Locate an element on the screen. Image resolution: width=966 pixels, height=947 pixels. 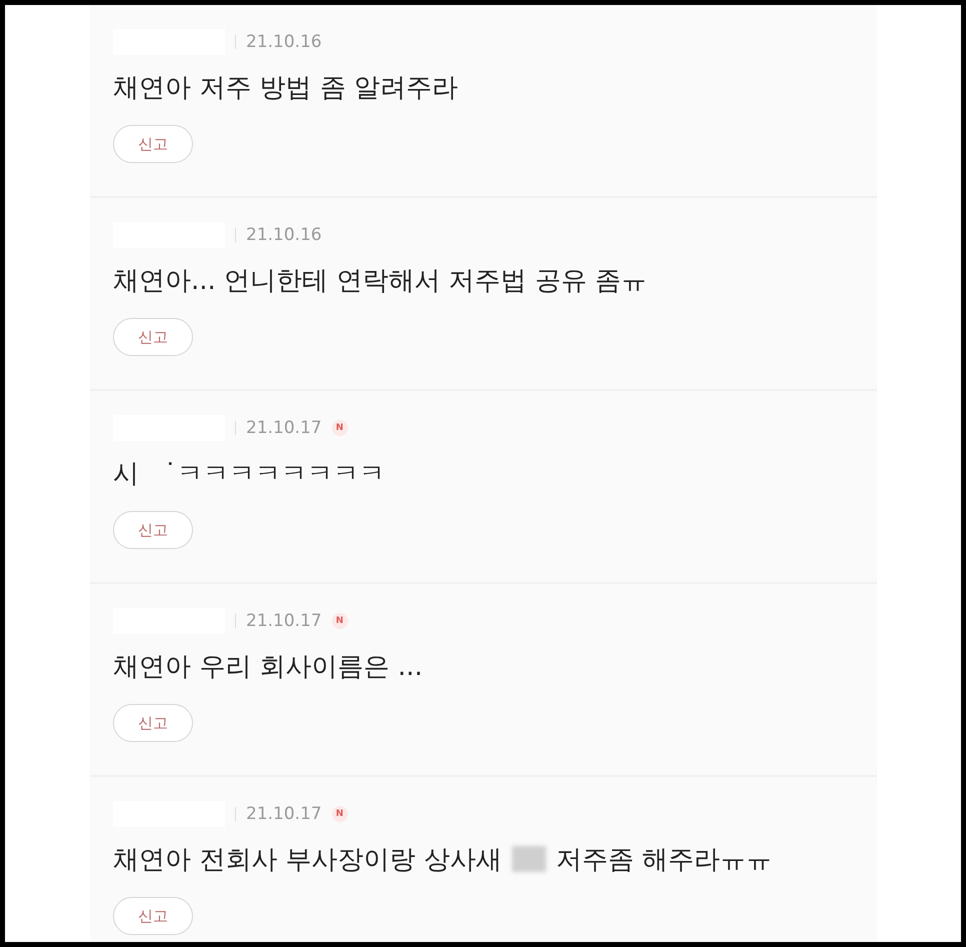
comment-text: 채연아... 언니한테 연락해서 저주법 공유 좀ㅠ is located at coordinates (380, 281).